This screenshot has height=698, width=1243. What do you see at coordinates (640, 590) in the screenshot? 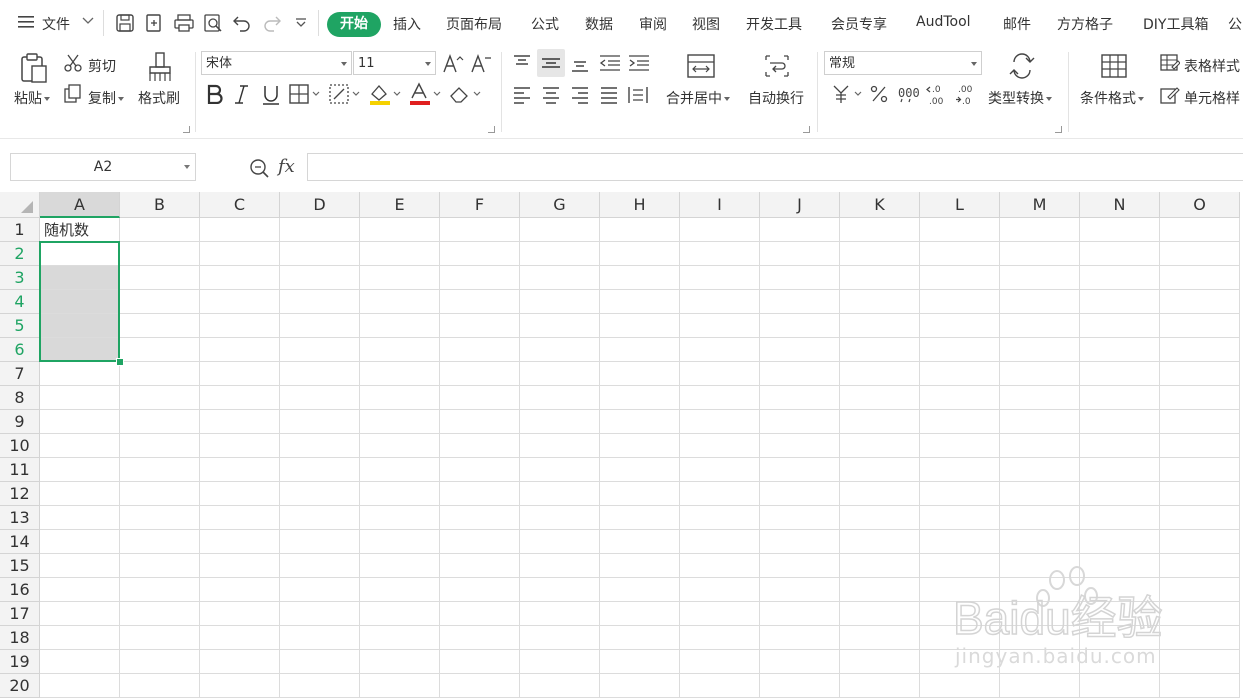
I see `cell-h16` at bounding box center [640, 590].